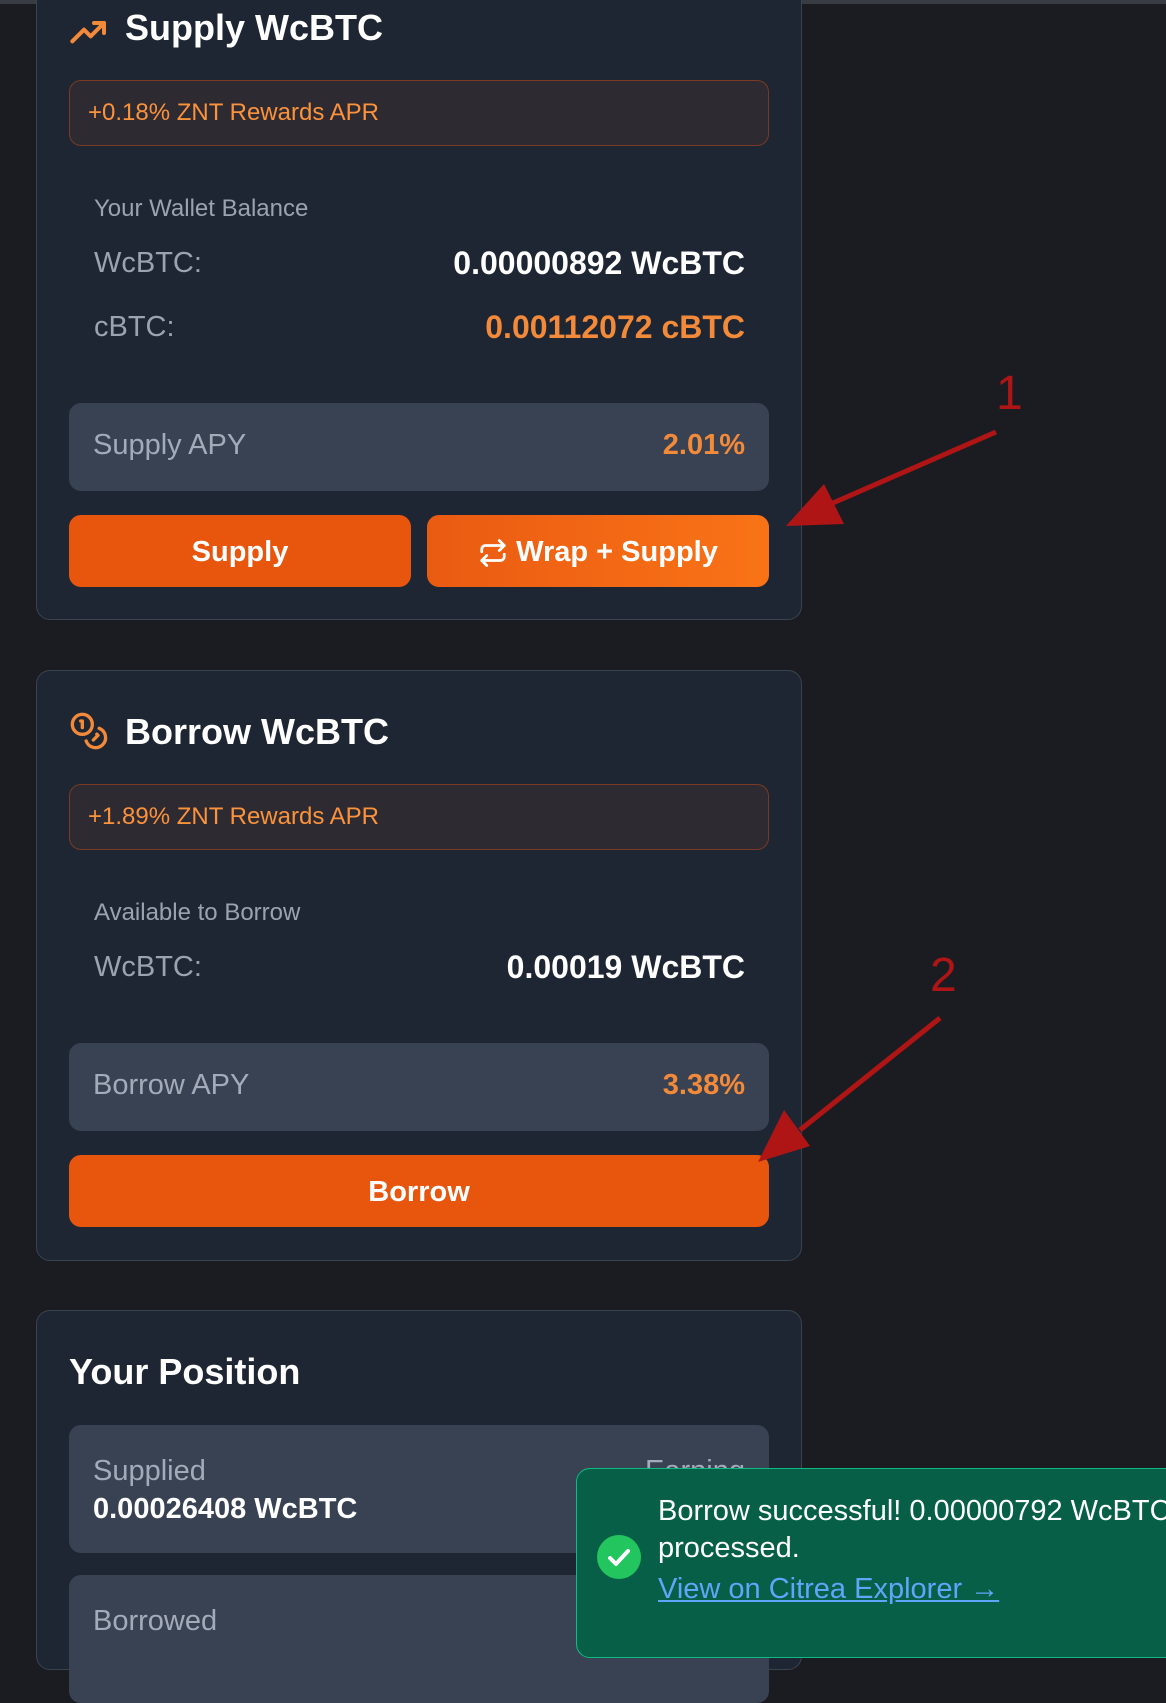 This screenshot has width=1166, height=1703. I want to click on coins-icon, so click(89, 731).